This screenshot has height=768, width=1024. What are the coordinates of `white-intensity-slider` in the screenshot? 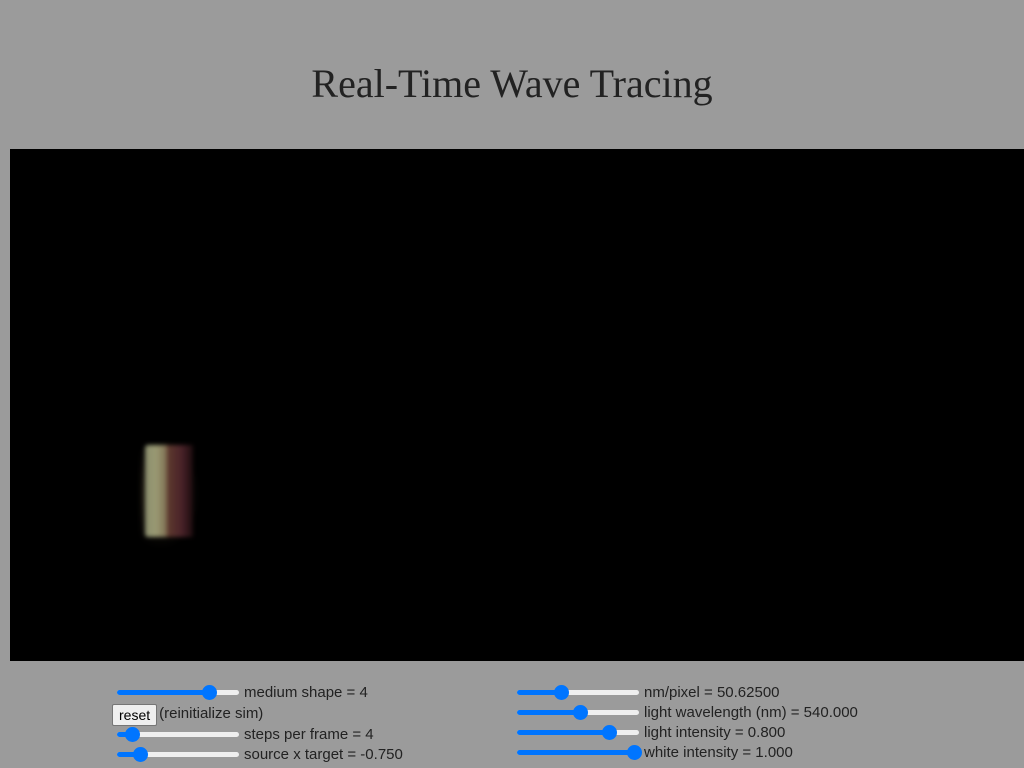 It's located at (578, 752).